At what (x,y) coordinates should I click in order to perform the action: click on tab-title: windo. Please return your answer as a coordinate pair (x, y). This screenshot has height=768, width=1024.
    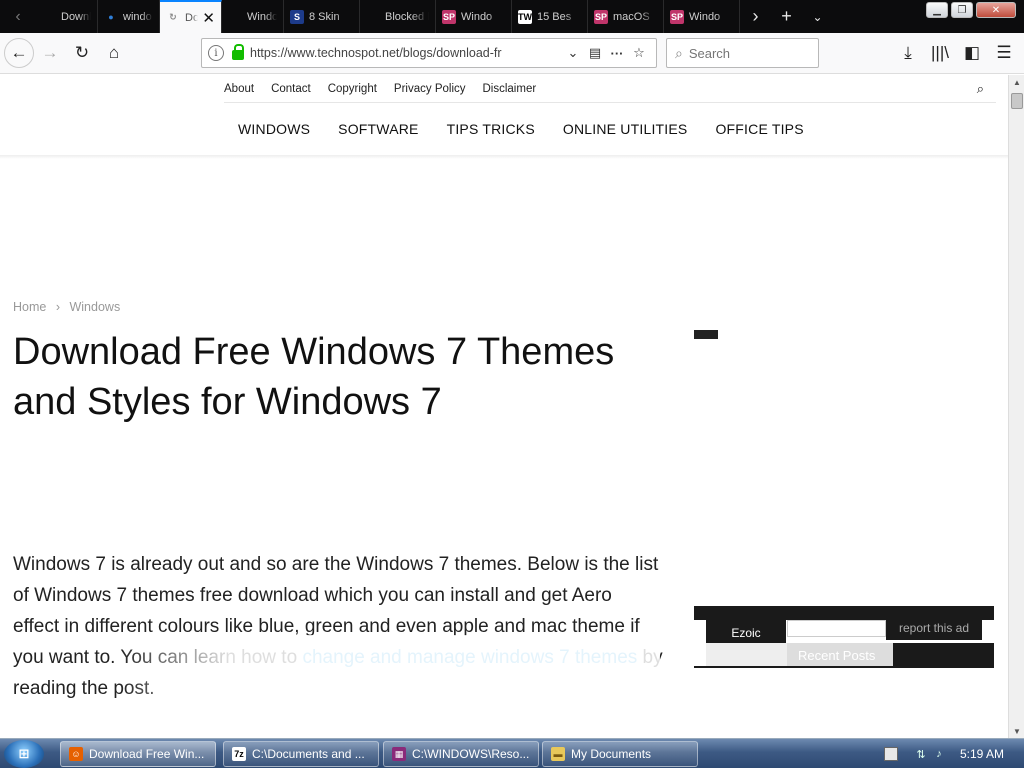
    Looking at the image, I should click on (137, 16).